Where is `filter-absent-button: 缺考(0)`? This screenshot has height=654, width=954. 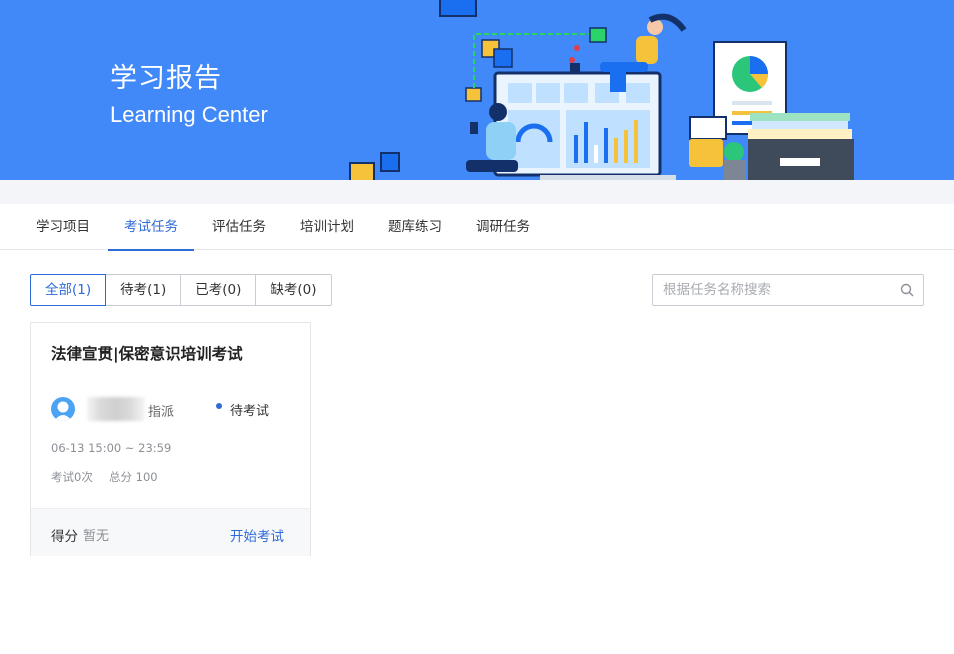
filter-absent-button: 缺考(0) is located at coordinates (293, 290).